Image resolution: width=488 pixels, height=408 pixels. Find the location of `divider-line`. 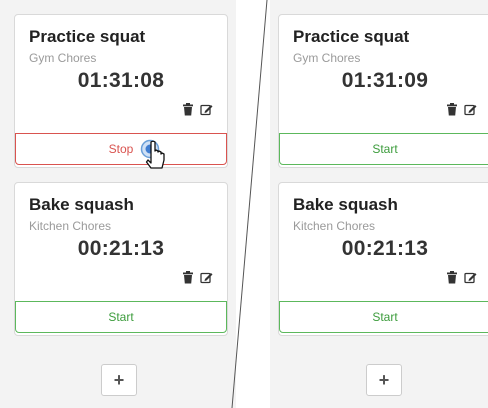

divider-line is located at coordinates (249, 204).